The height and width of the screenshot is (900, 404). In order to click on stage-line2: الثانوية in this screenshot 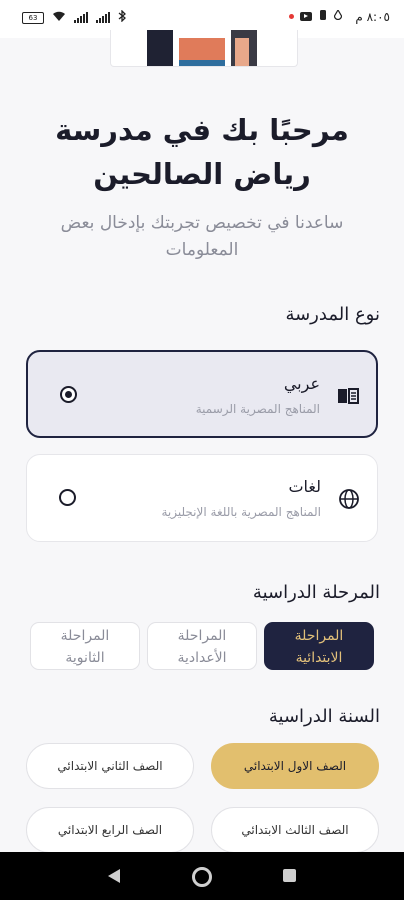, I will do `click(85, 658)`.